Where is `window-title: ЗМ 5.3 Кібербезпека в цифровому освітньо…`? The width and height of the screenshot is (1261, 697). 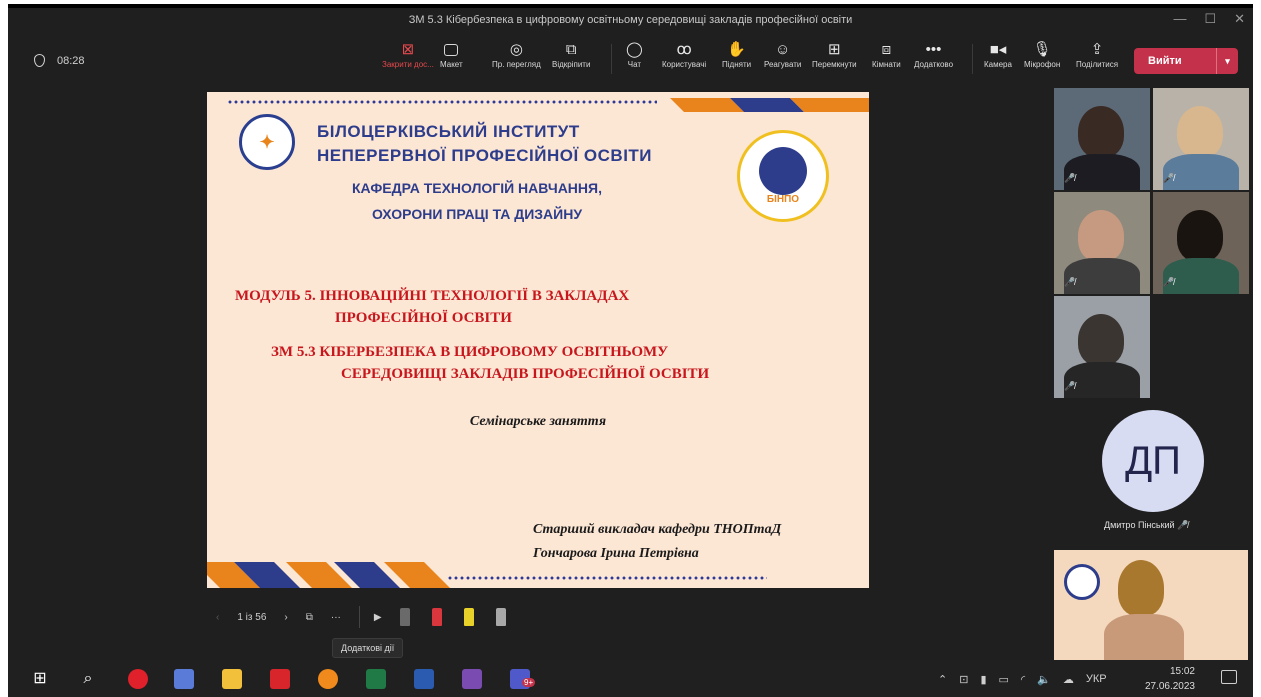
window-title: ЗМ 5.3 Кібербезпека в цифровому освітньо… is located at coordinates (630, 20).